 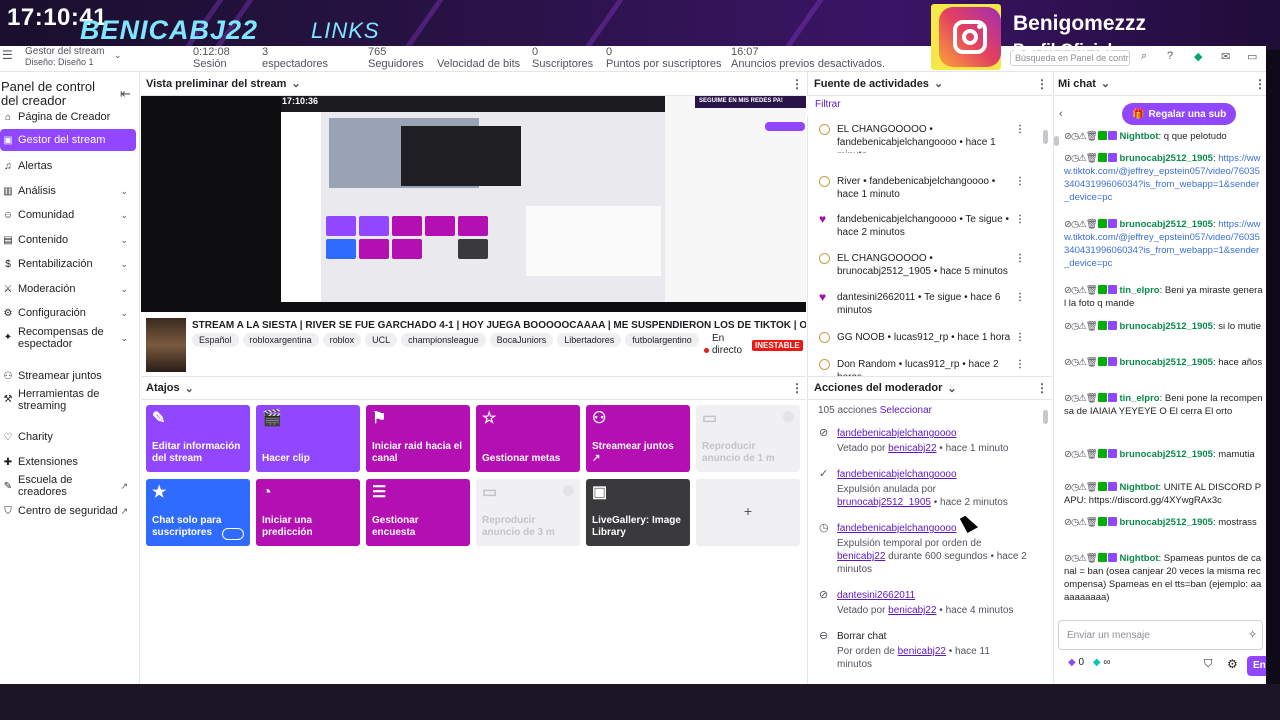 I want to click on menu-icon: ☰, so click(x=7, y=55).